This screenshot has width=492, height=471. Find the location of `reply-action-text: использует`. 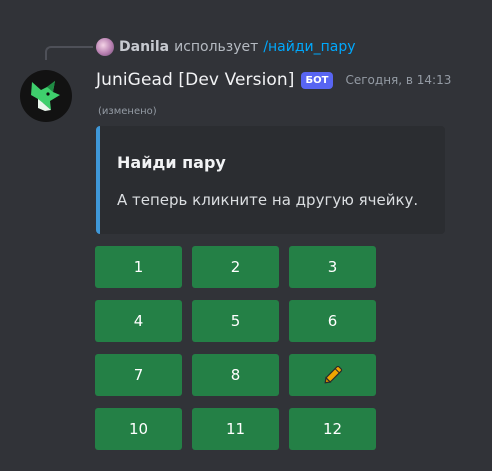

reply-action-text: использует is located at coordinates (216, 47).